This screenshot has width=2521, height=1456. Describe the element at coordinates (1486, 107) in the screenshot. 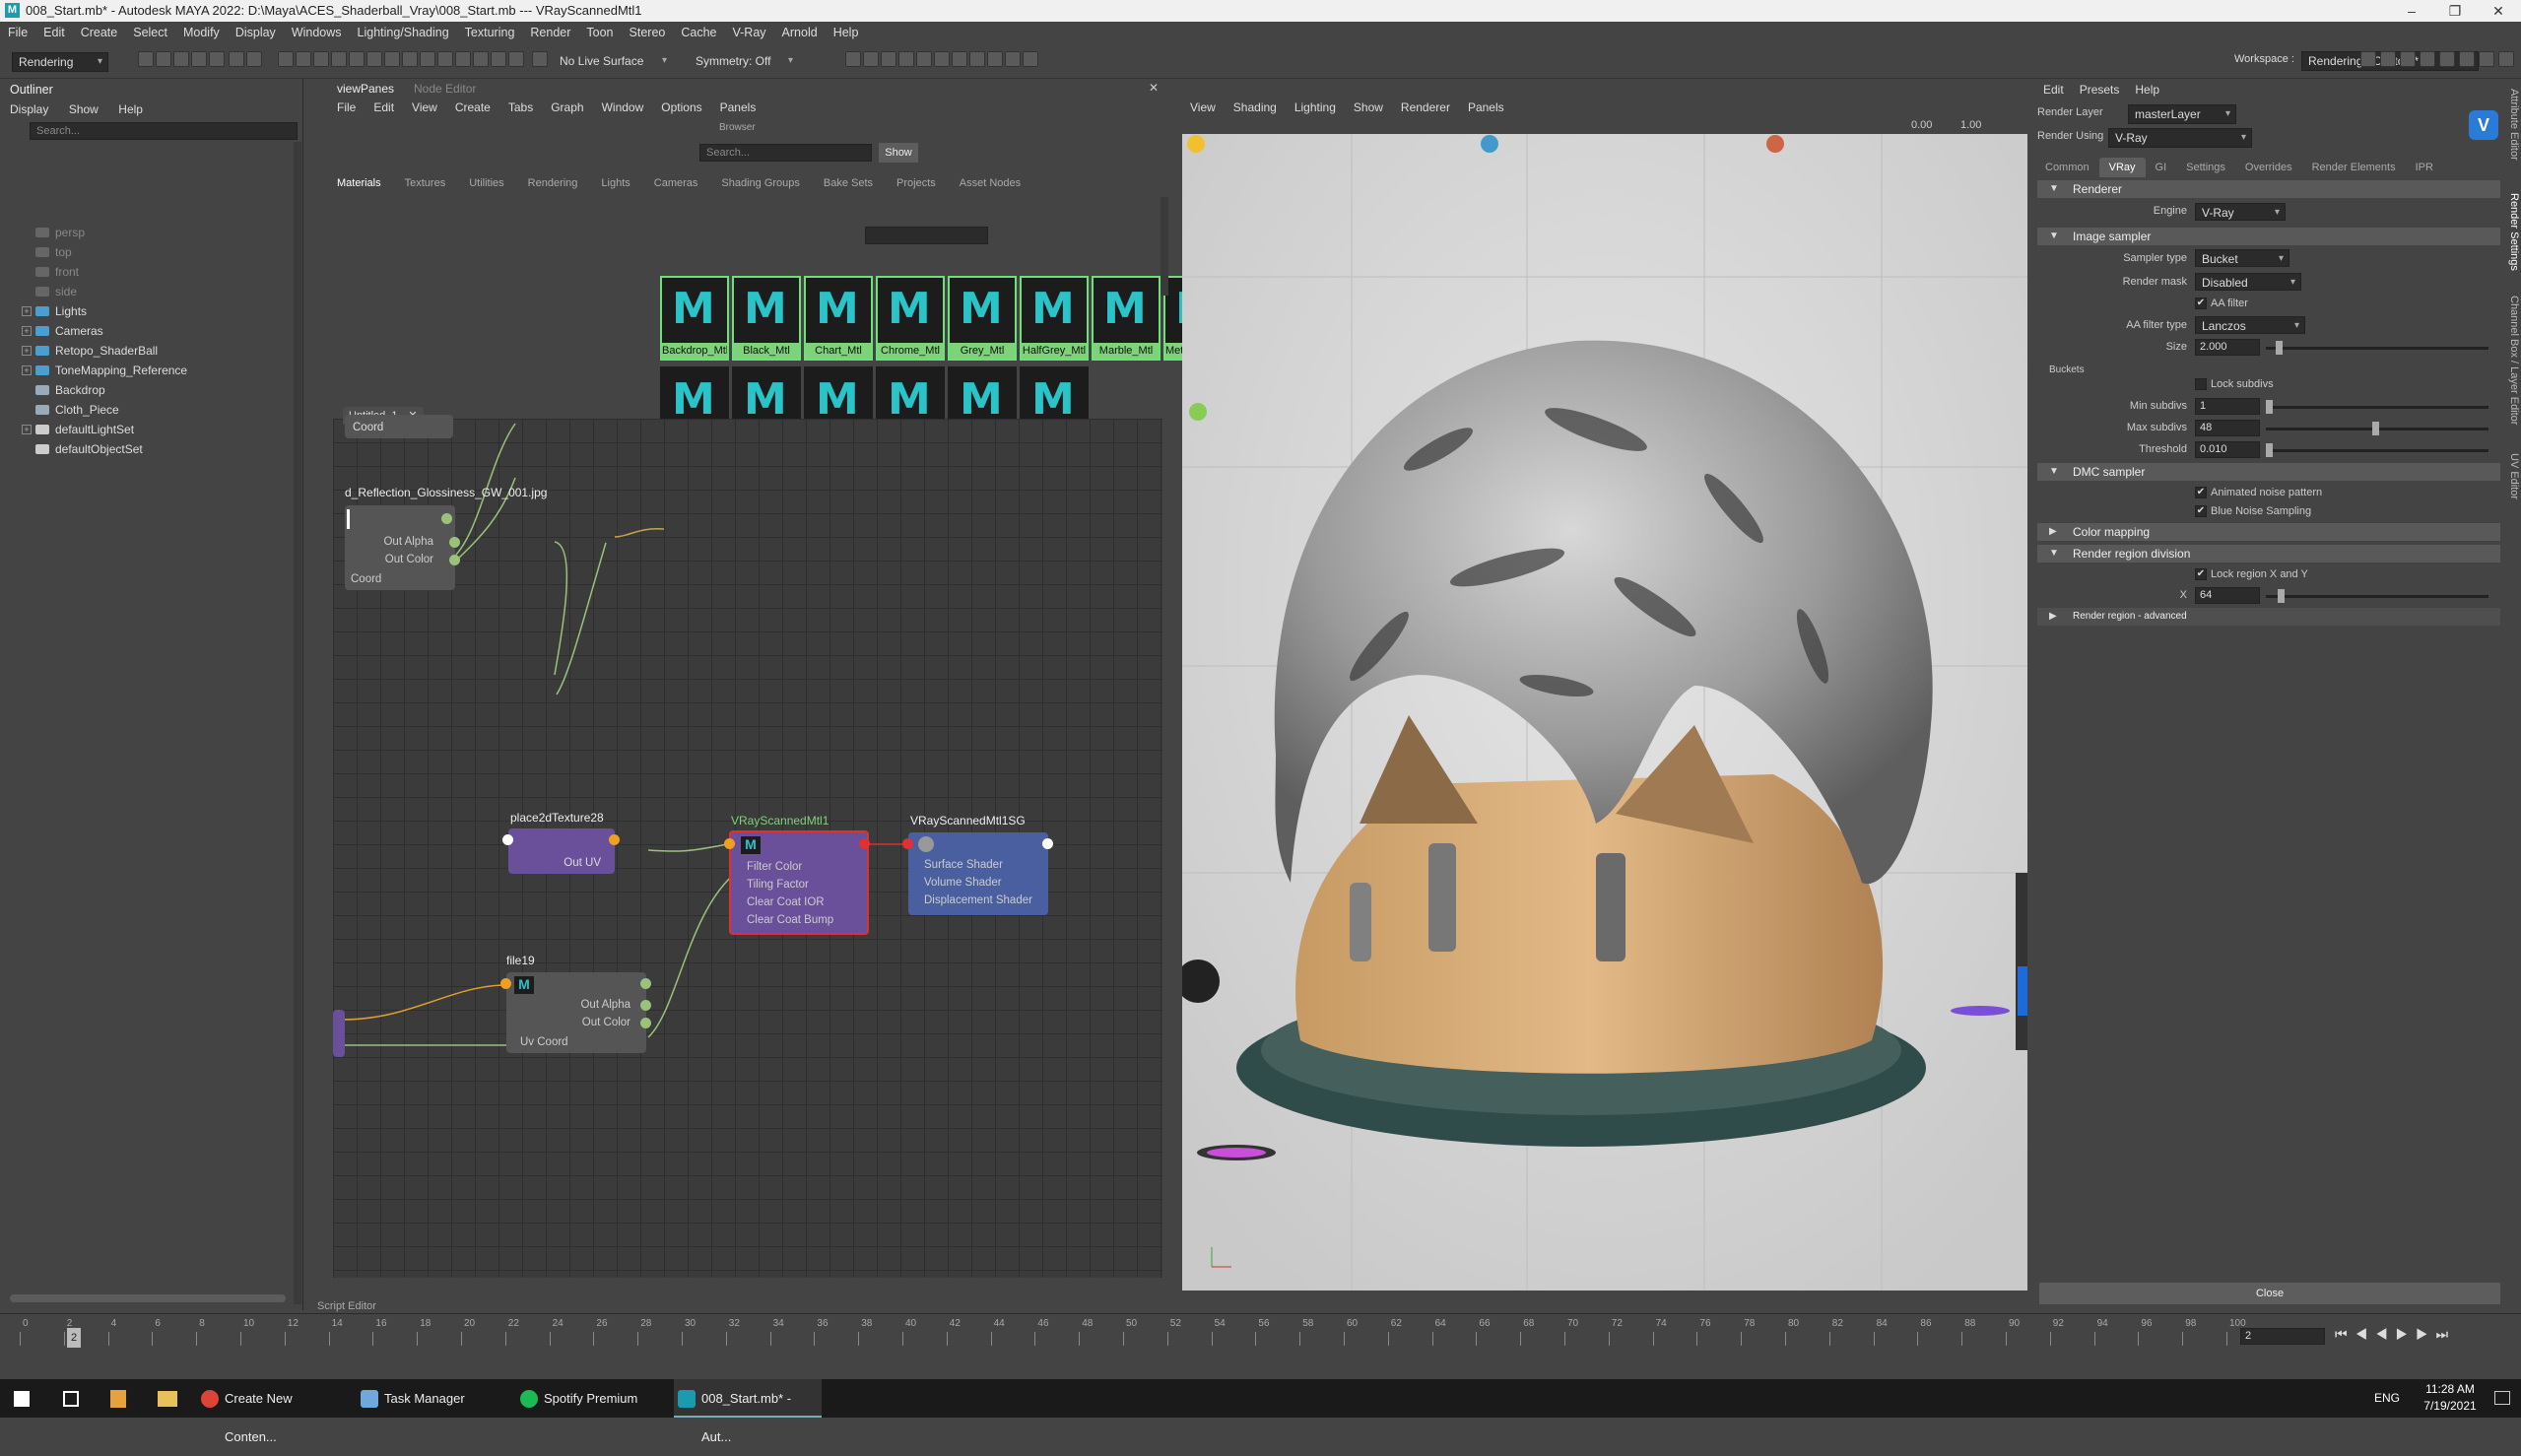

I see `viewport-menu-item: Panels` at that location.